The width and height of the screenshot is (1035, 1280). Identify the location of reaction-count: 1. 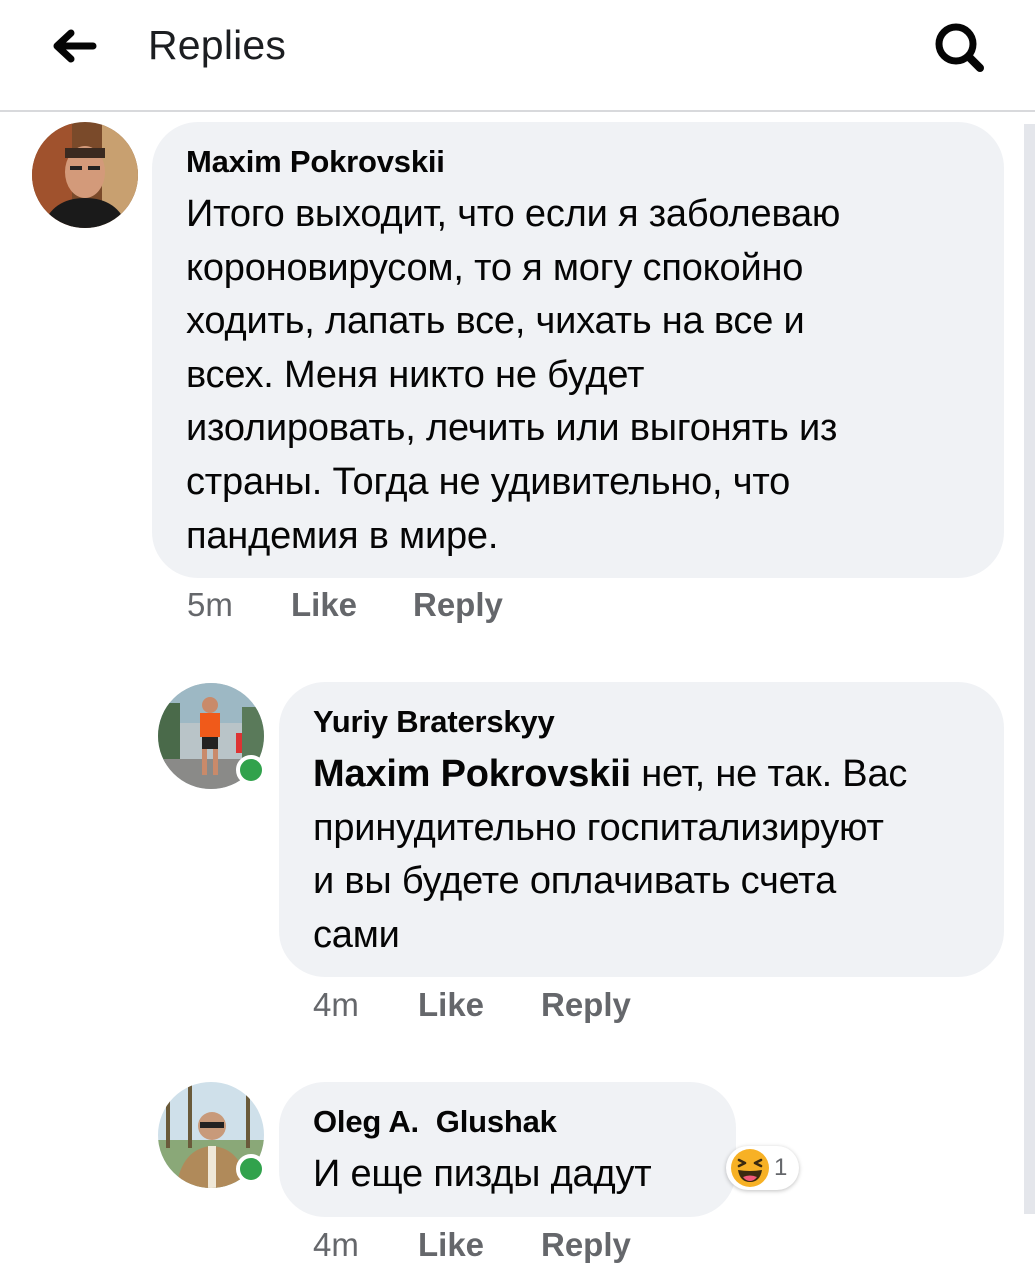
(781, 1167).